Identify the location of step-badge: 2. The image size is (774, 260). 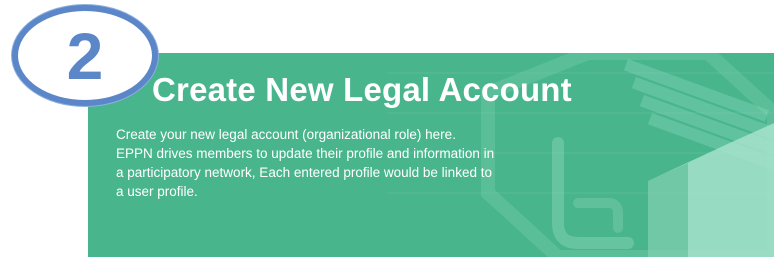
(85, 55).